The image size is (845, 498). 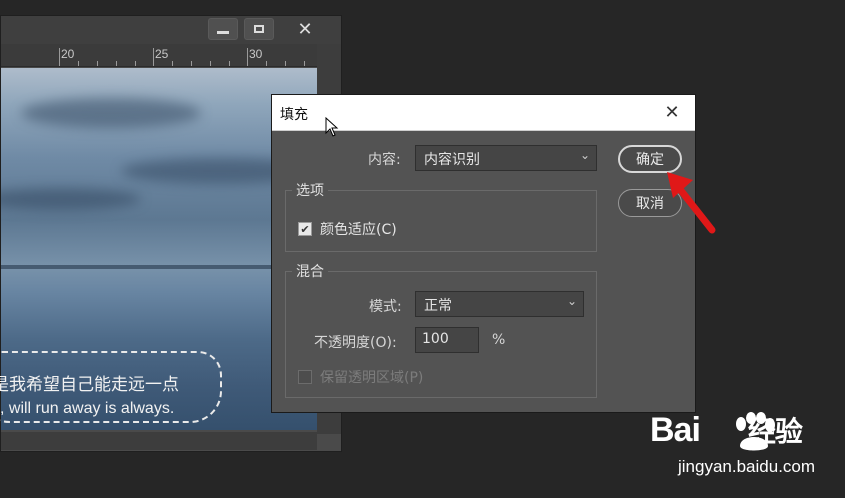 What do you see at coordinates (499, 340) in the screenshot?
I see `opacity-unit: %` at bounding box center [499, 340].